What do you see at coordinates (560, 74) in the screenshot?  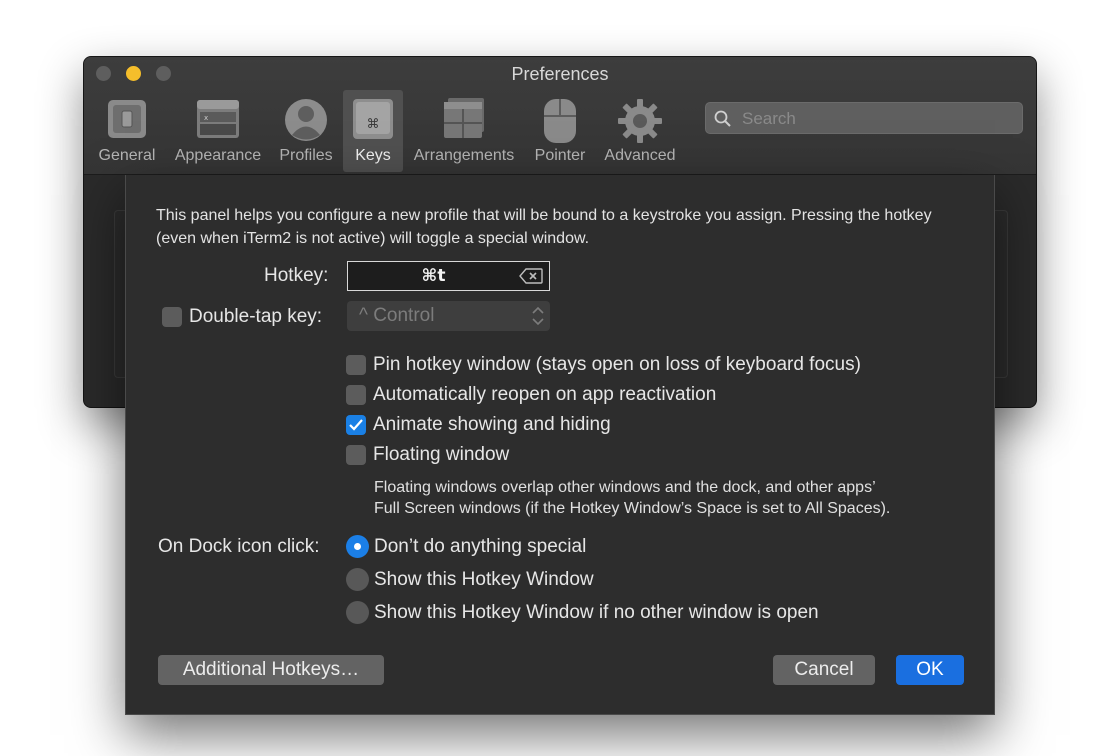 I see `window-title: Preferences` at bounding box center [560, 74].